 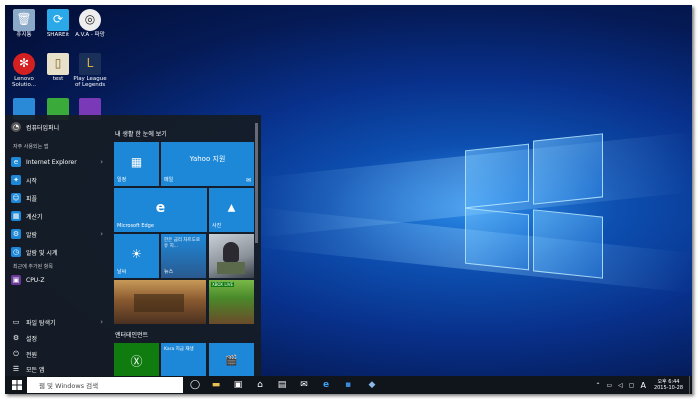 I want to click on system-tray: ⌃ ▭ ◁ ▢ A 오후 6:44 2015-10-28, so click(x=642, y=385).